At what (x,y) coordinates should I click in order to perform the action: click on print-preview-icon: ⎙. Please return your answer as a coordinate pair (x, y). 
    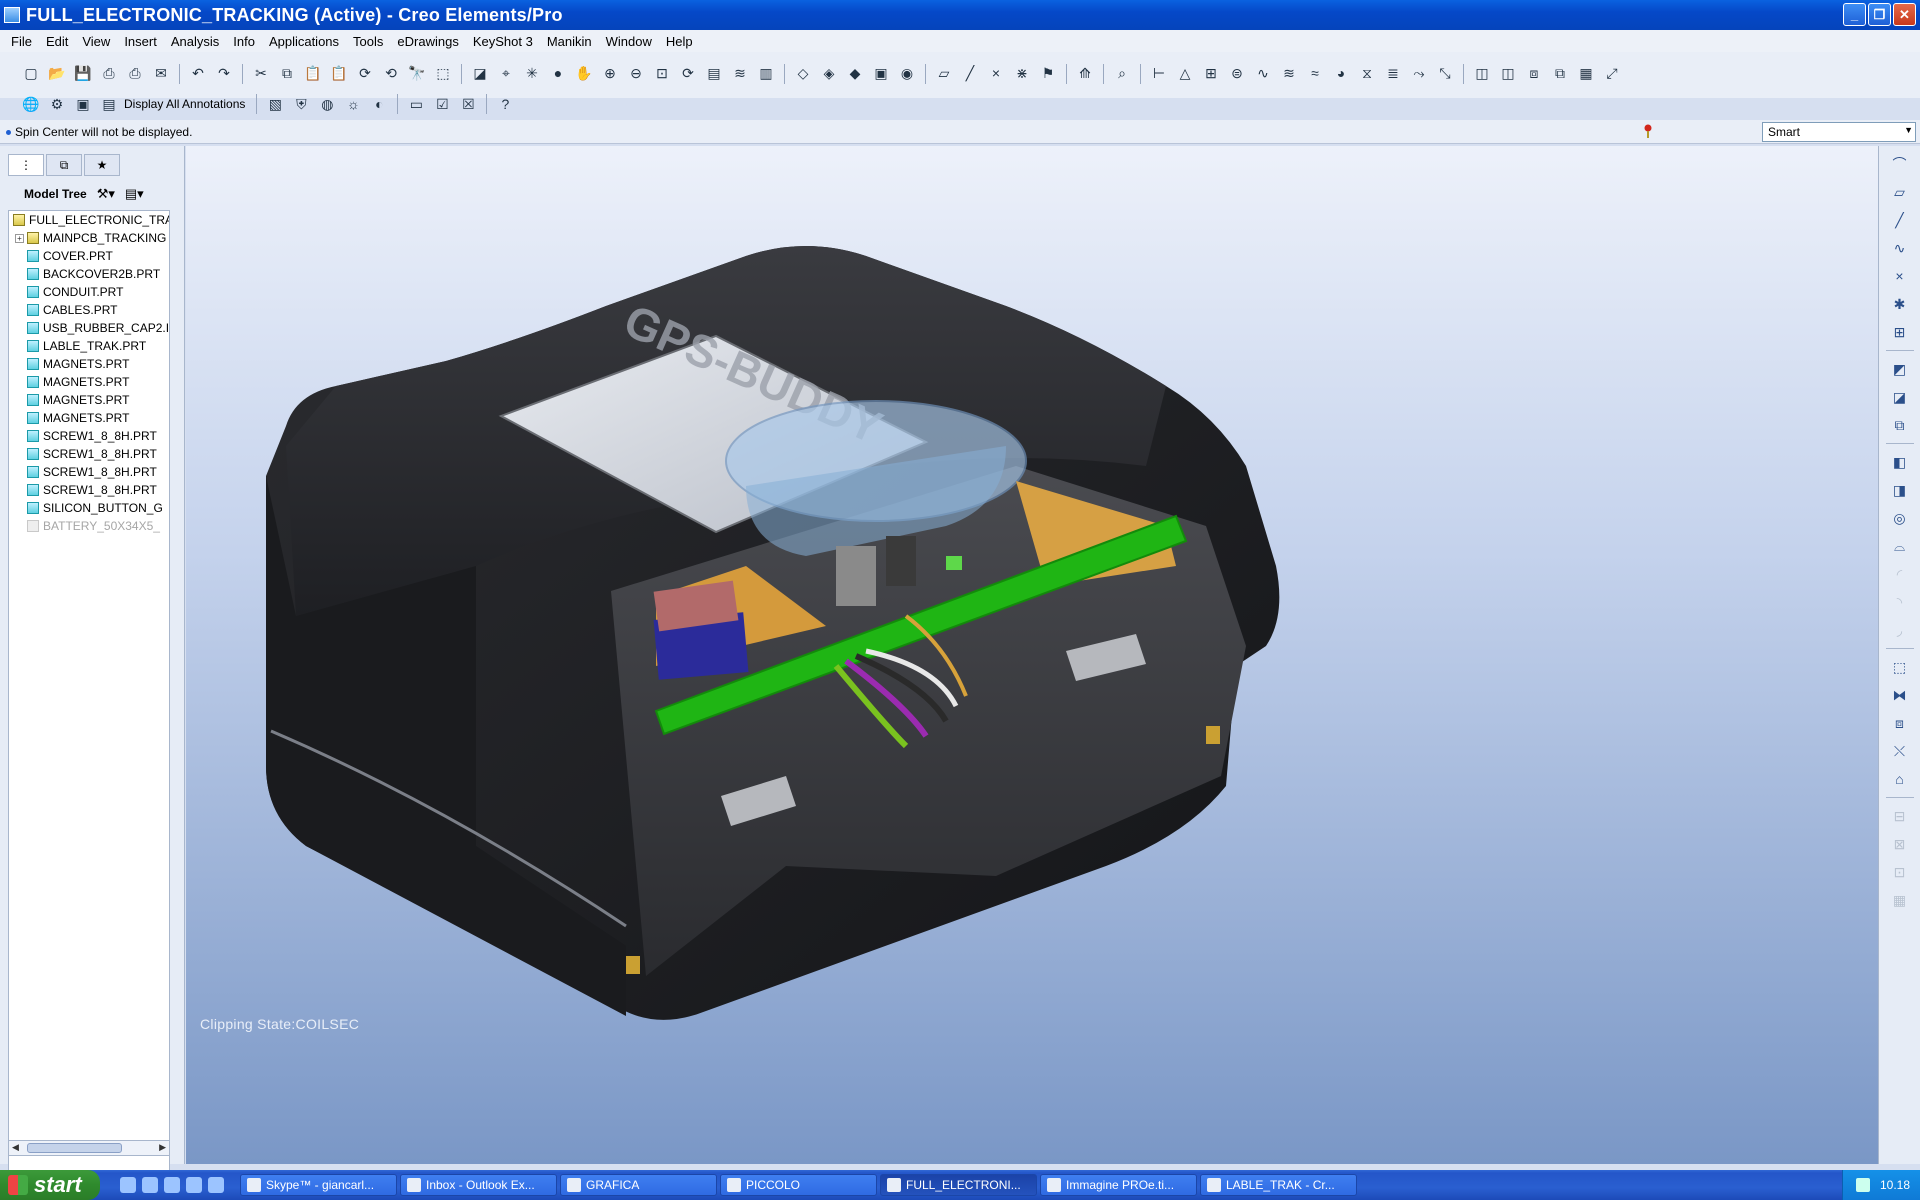
    Looking at the image, I should click on (135, 73).